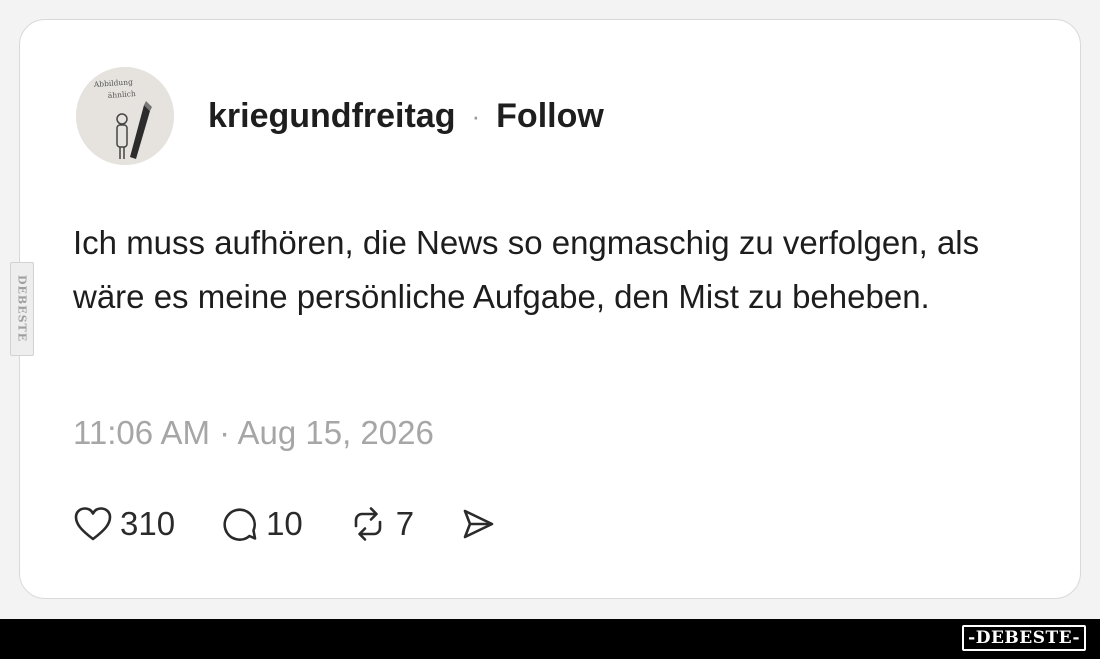 The image size is (1100, 659). I want to click on share-button, so click(478, 524).